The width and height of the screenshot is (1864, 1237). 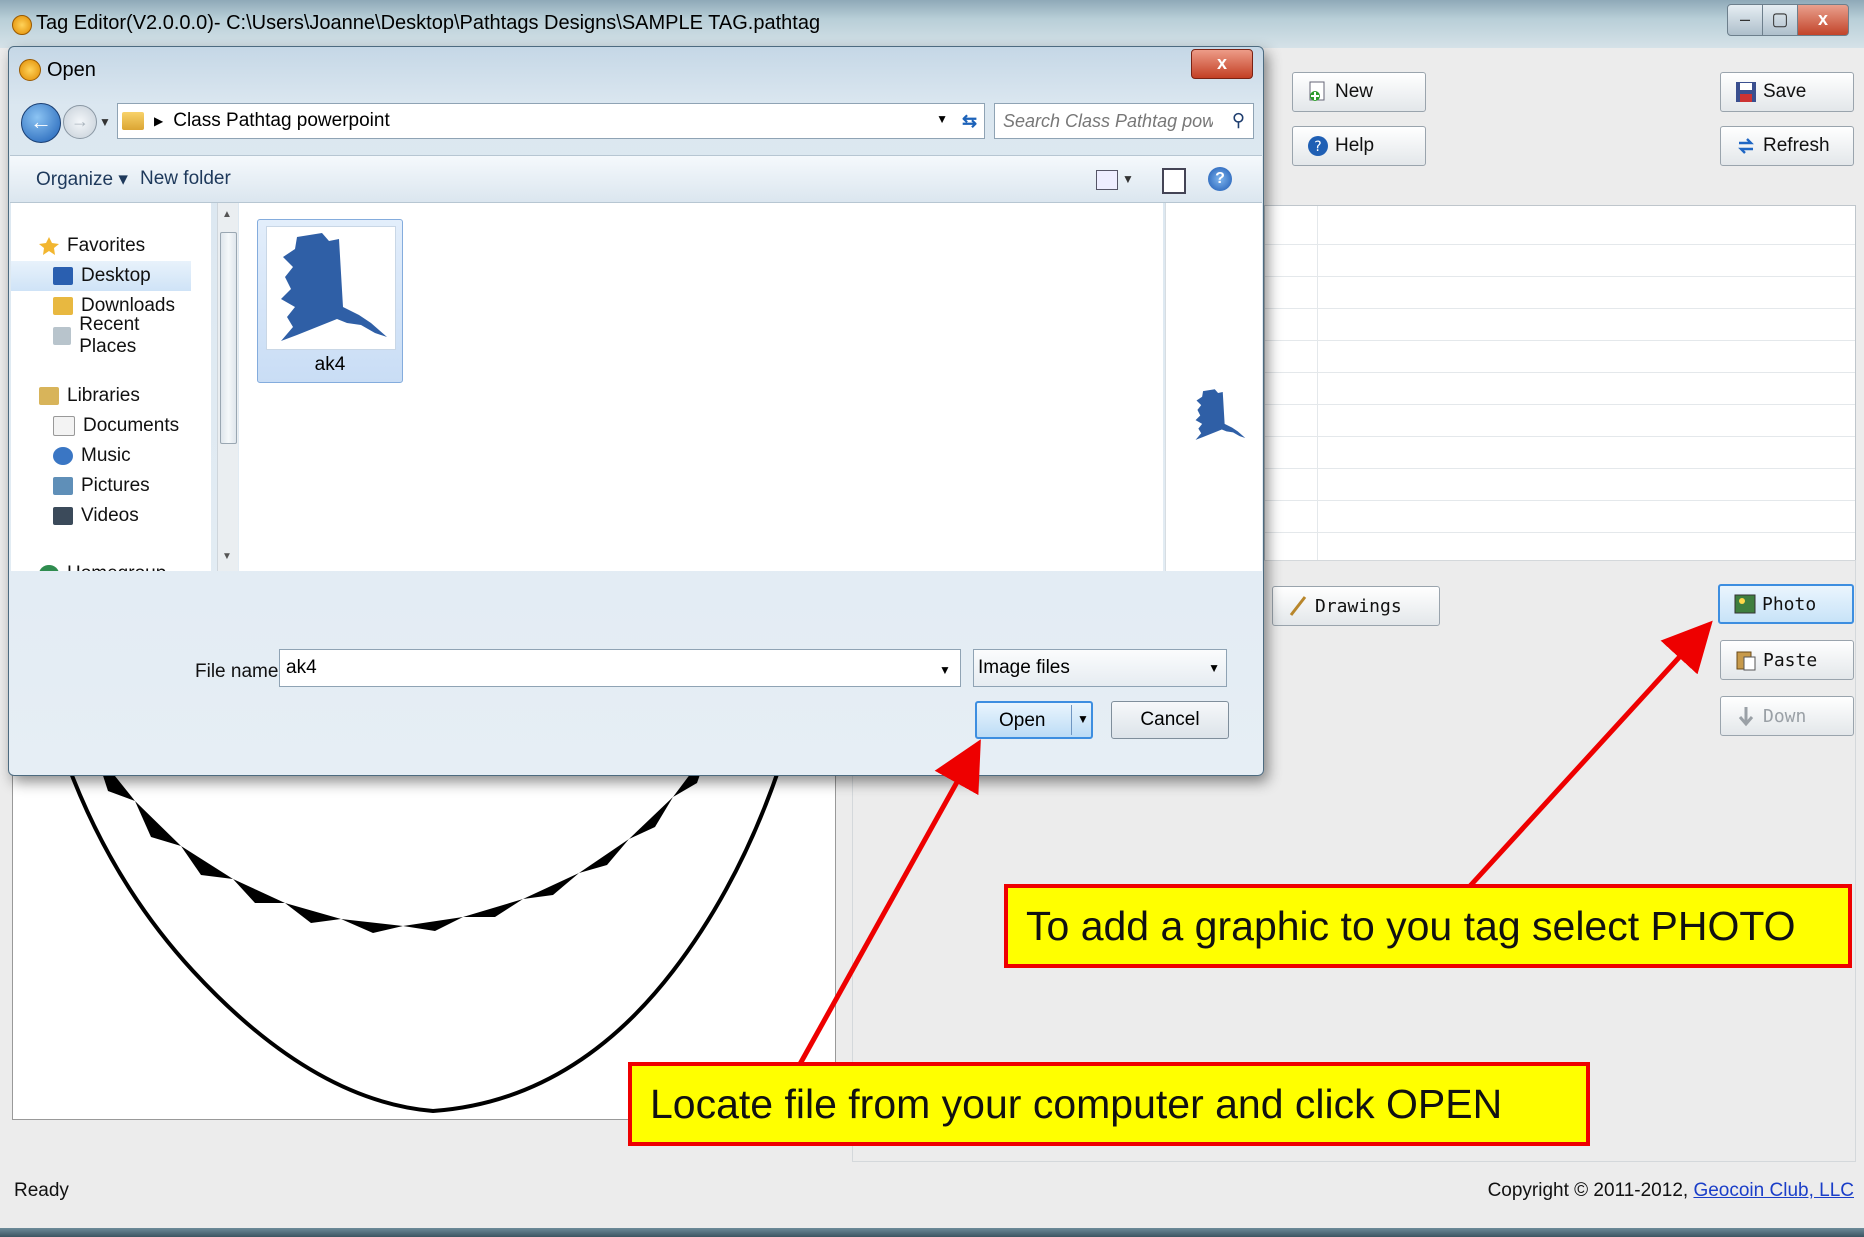 I want to click on new-icon, so click(x=1317, y=91).